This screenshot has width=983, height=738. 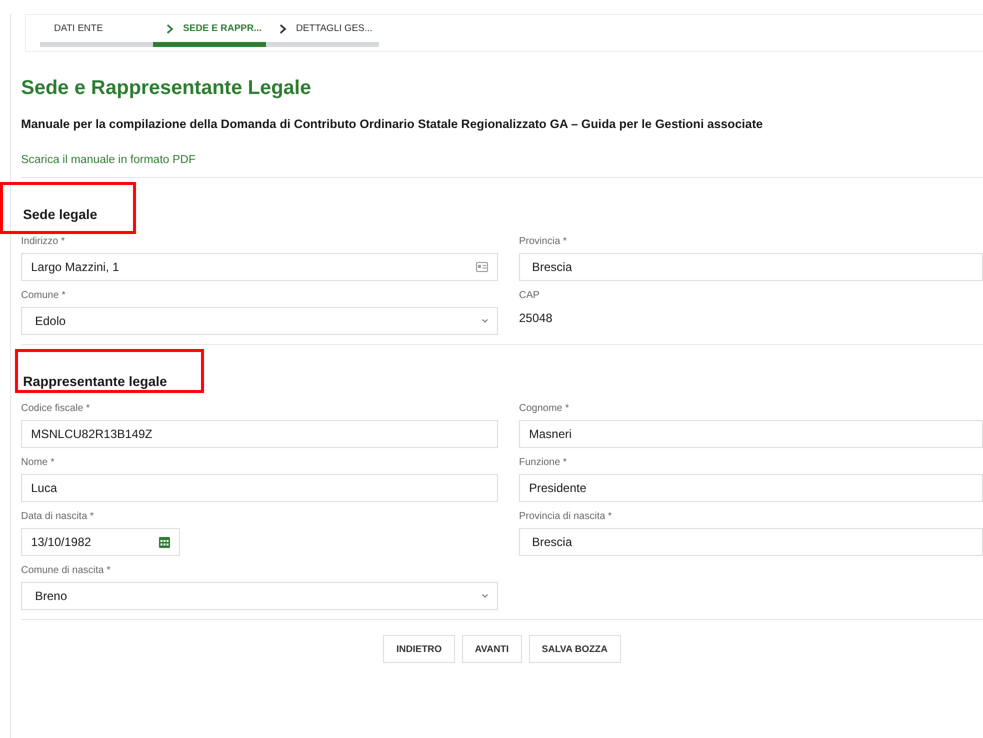 I want to click on card-icon, so click(x=482, y=267).